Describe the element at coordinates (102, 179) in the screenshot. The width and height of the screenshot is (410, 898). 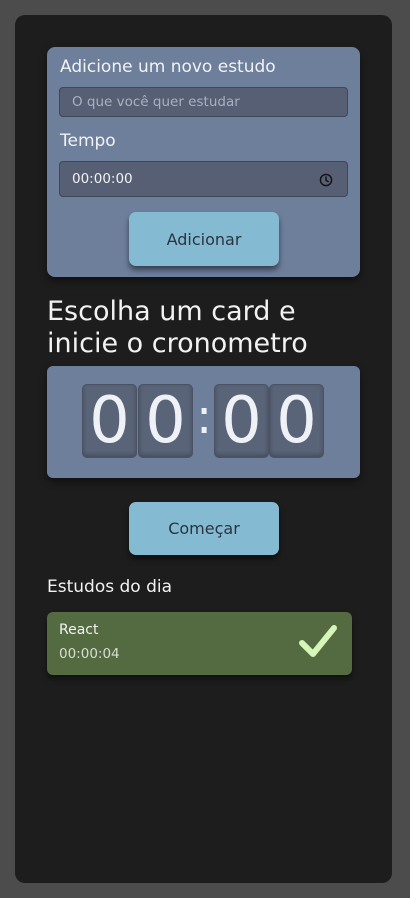
I see `time-input-value: 00:00:00` at that location.